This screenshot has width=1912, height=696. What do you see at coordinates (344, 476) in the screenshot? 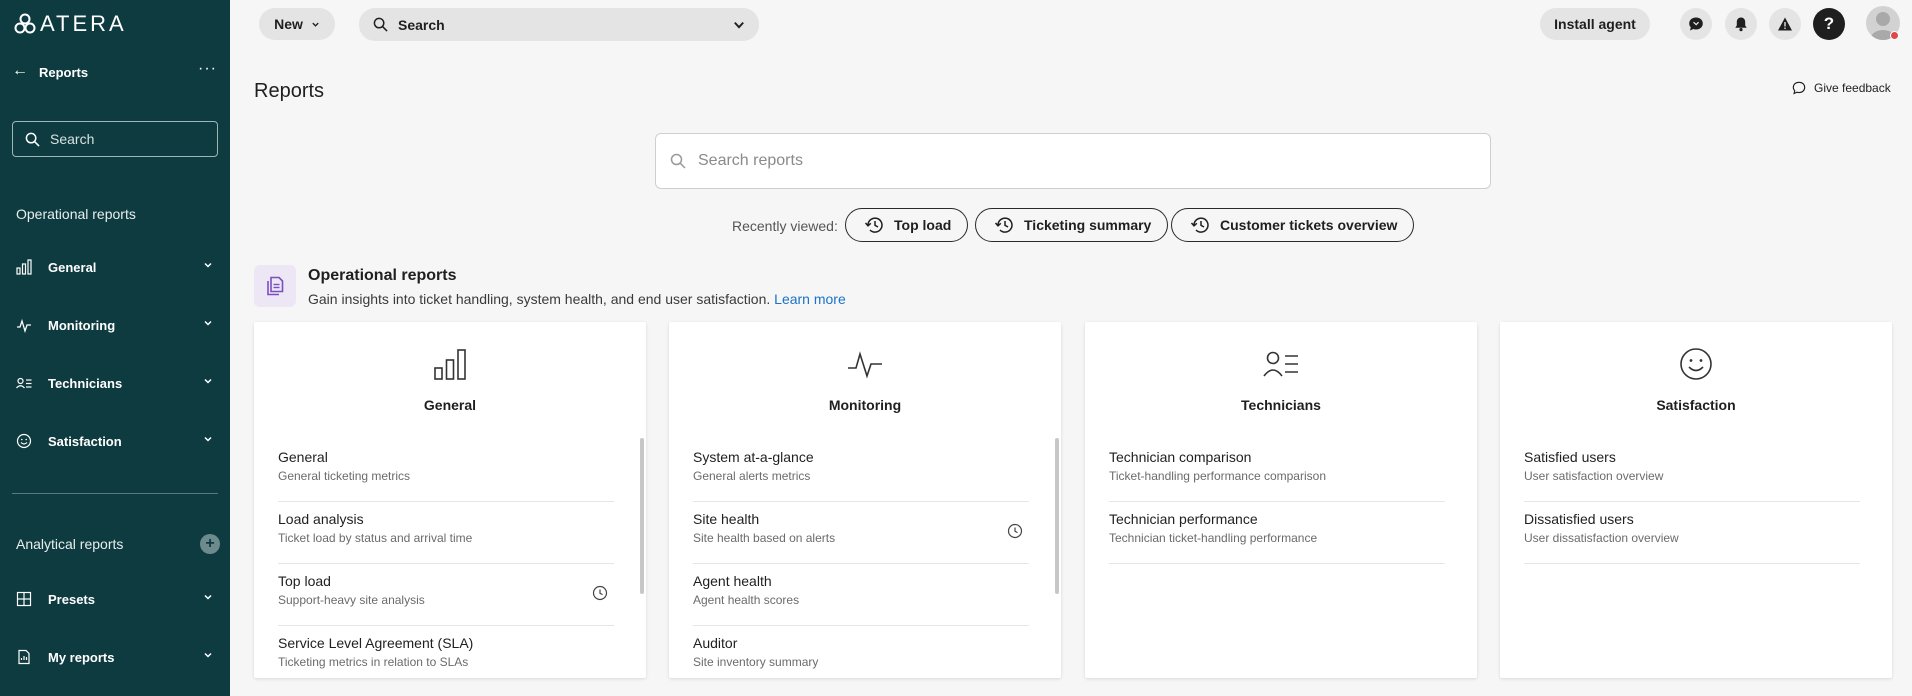
I see `report-subtitle: General ticketing metrics` at bounding box center [344, 476].